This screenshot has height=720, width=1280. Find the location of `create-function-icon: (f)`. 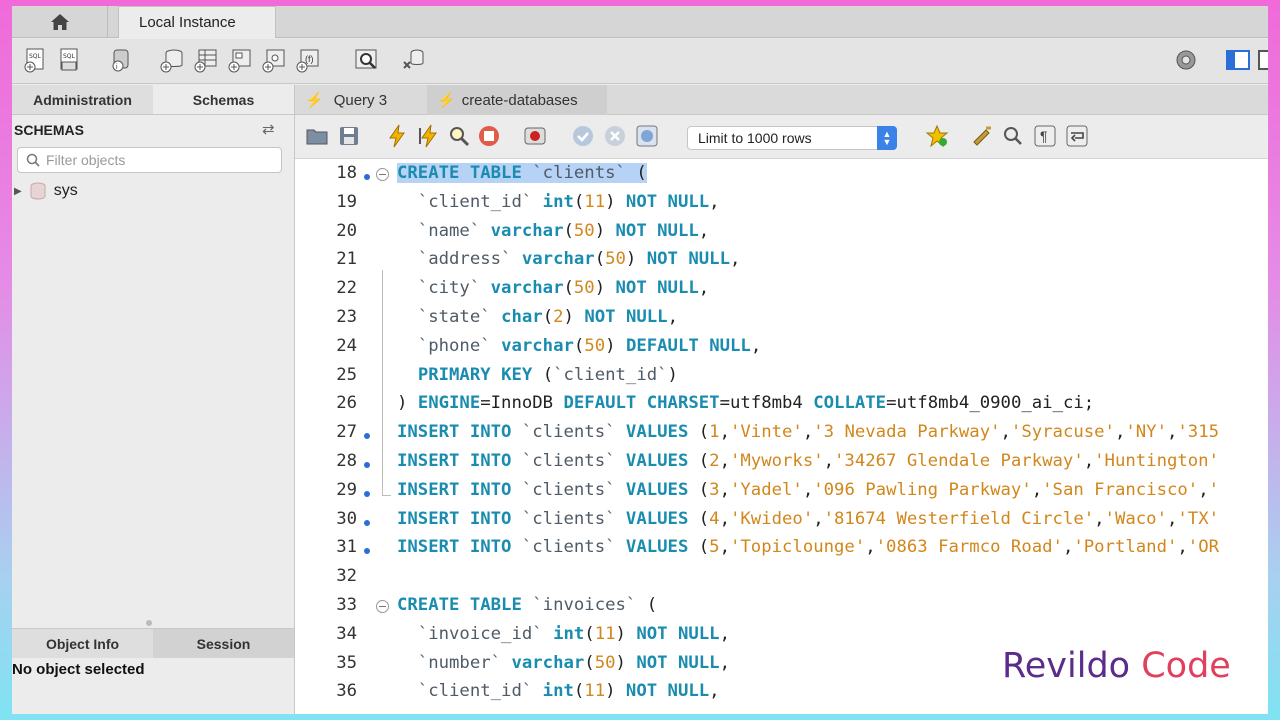

create-function-icon: (f) is located at coordinates (308, 60).